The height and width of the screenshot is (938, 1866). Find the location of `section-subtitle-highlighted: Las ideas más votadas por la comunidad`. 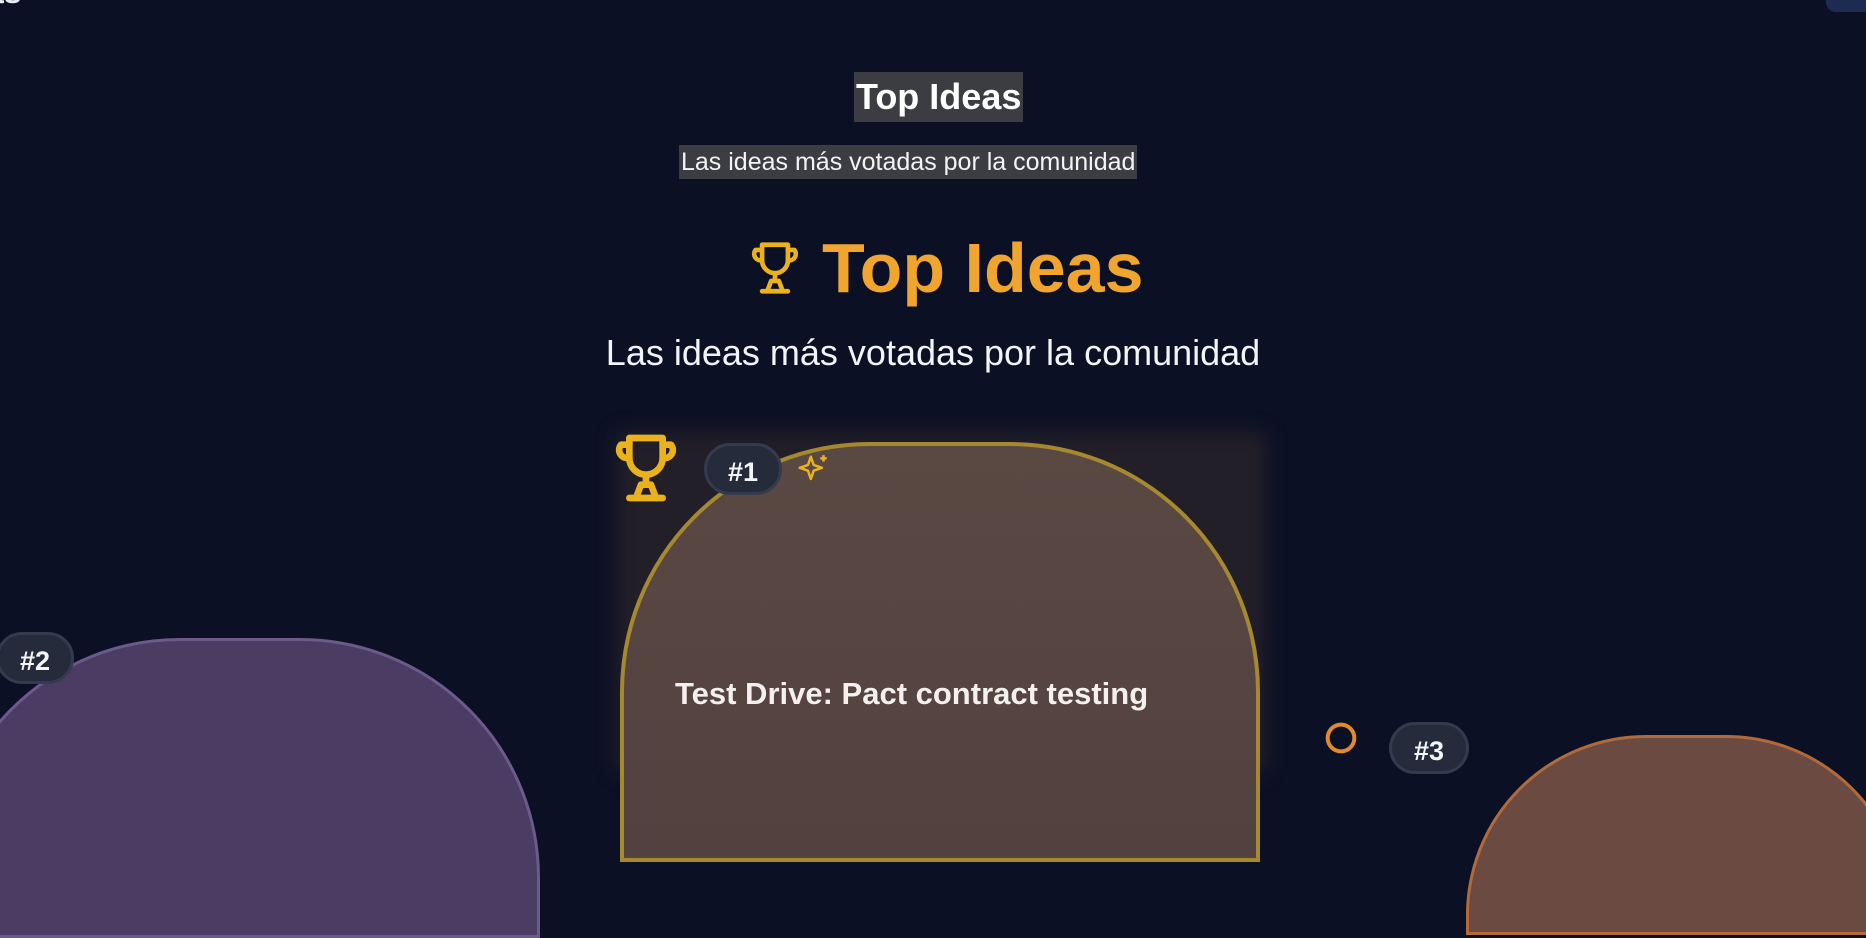

section-subtitle-highlighted: Las ideas más votadas por la comunidad is located at coordinates (908, 162).